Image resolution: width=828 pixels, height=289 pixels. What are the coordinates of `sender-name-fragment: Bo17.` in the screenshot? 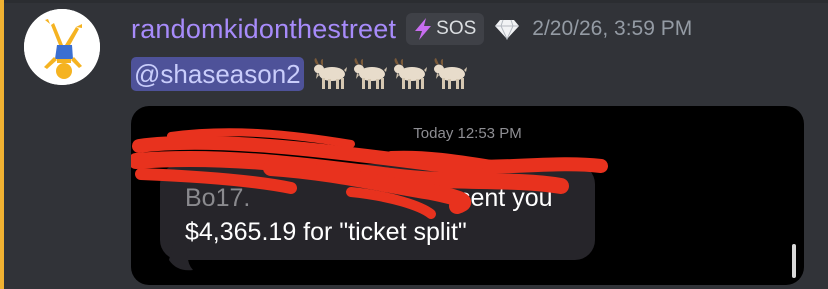 It's located at (218, 198).